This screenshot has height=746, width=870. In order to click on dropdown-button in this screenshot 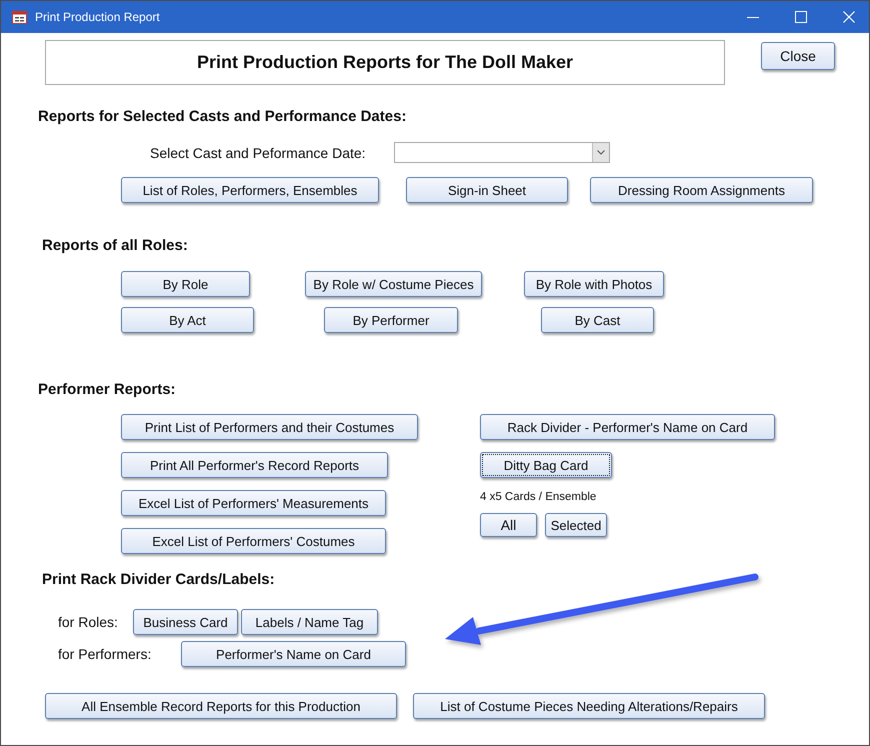, I will do `click(600, 152)`.